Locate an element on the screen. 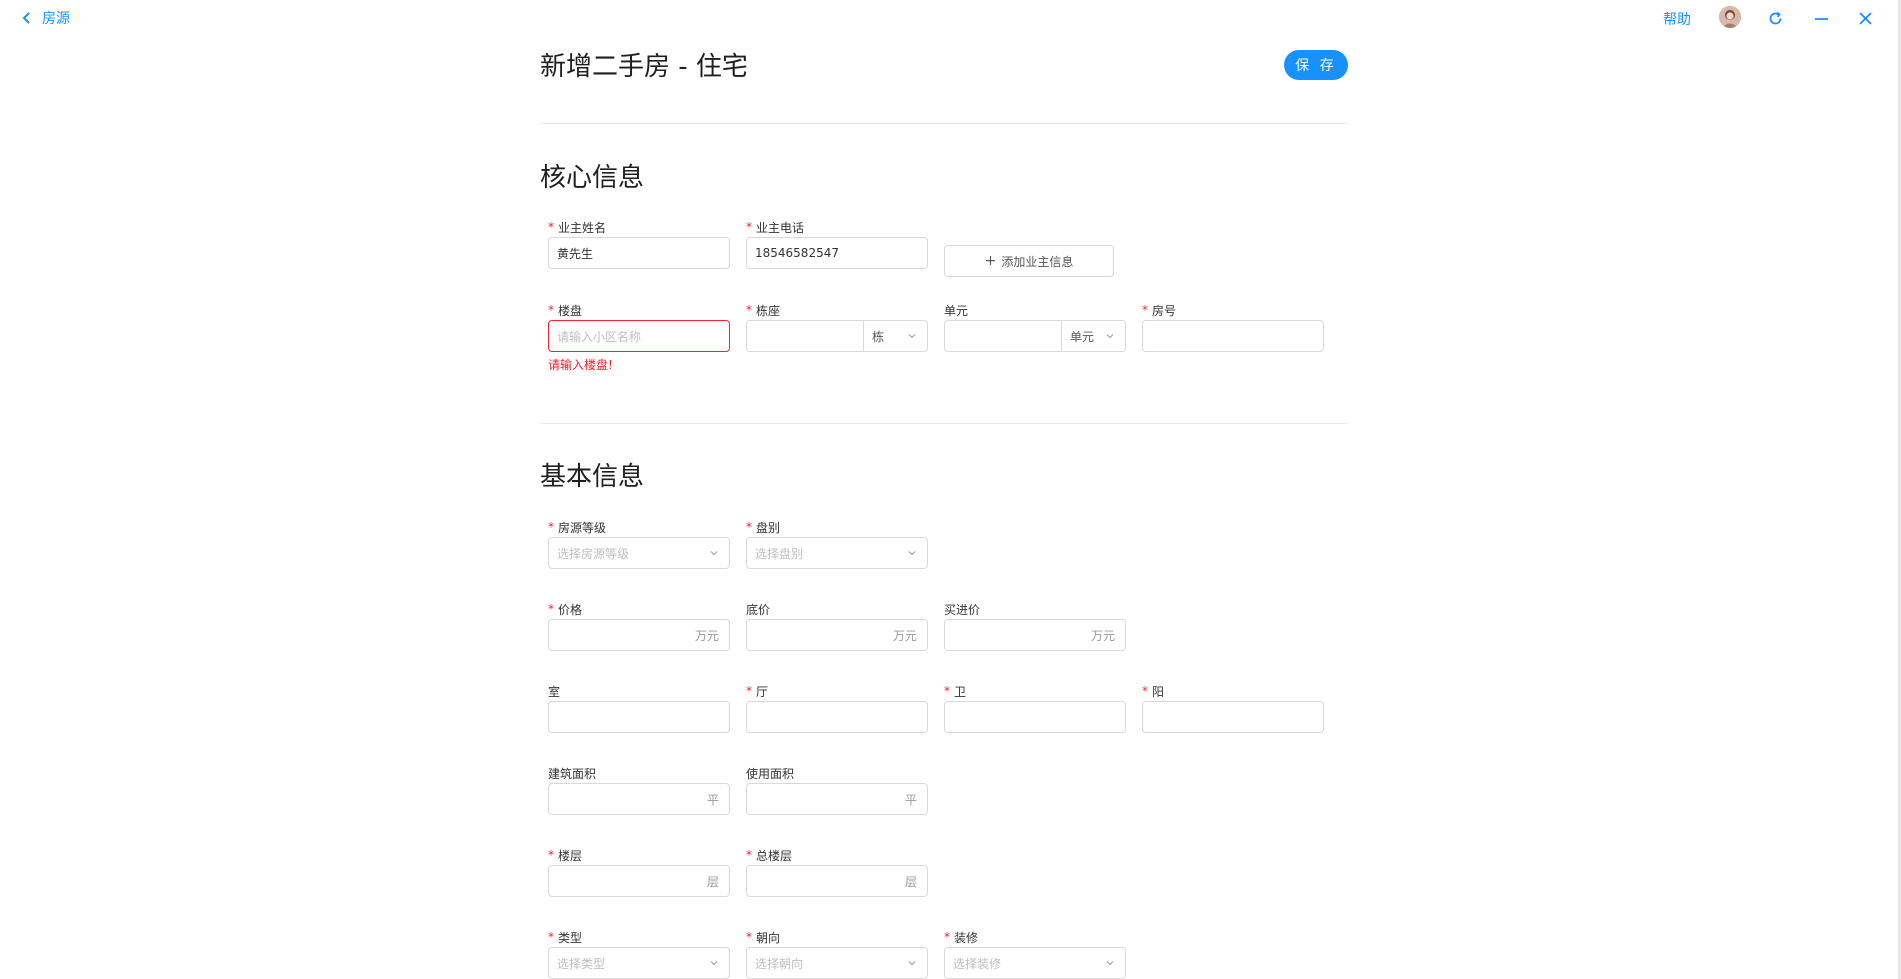  disk-label: 盘别 is located at coordinates (768, 527).